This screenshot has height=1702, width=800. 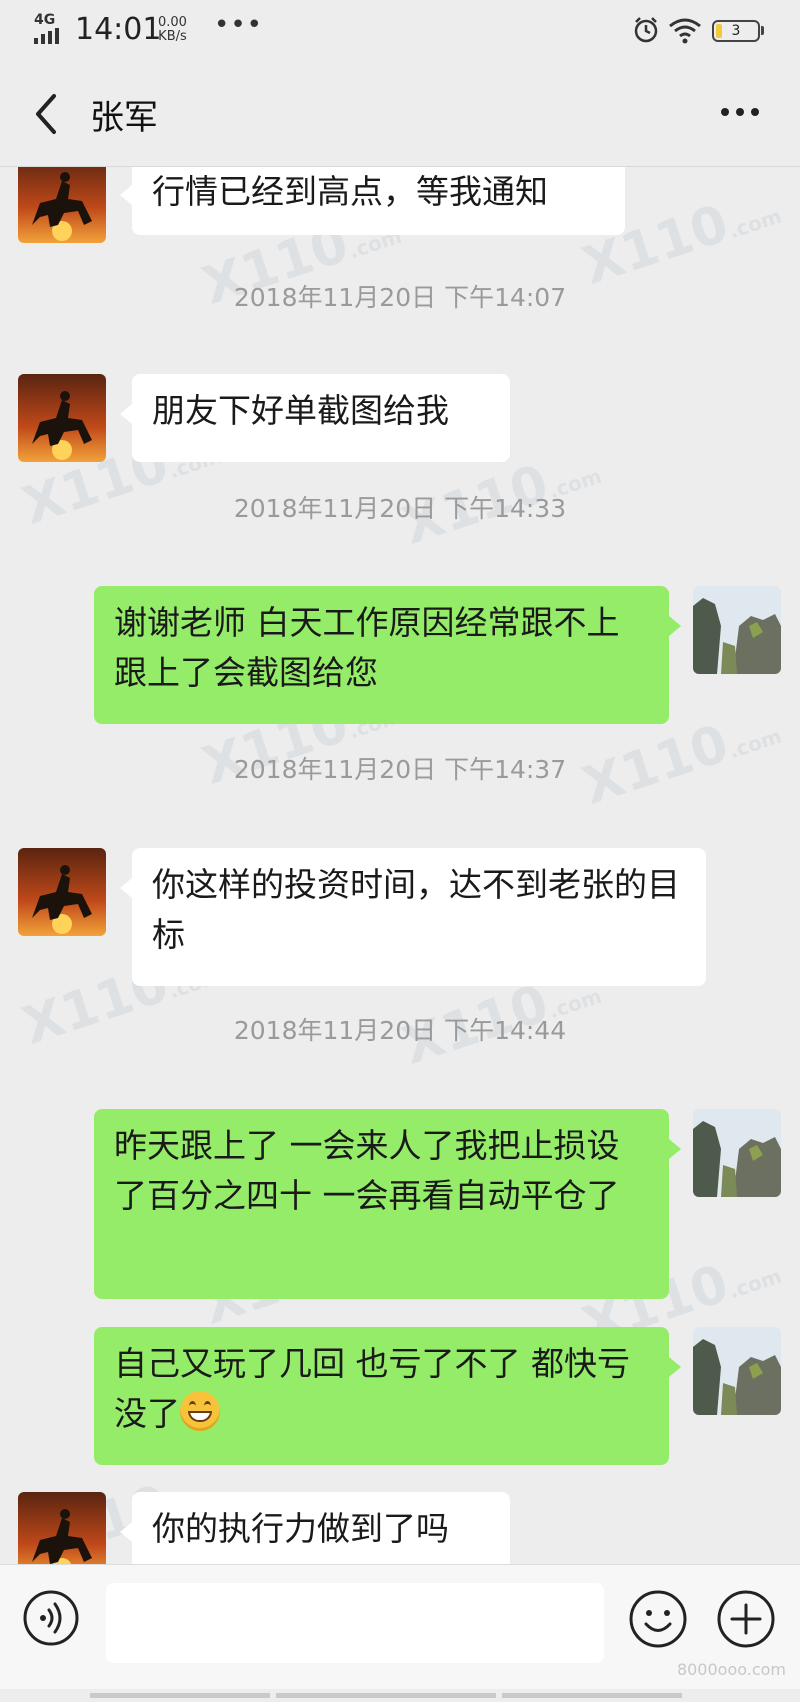 I want to click on battery-tip, so click(x=762, y=30).